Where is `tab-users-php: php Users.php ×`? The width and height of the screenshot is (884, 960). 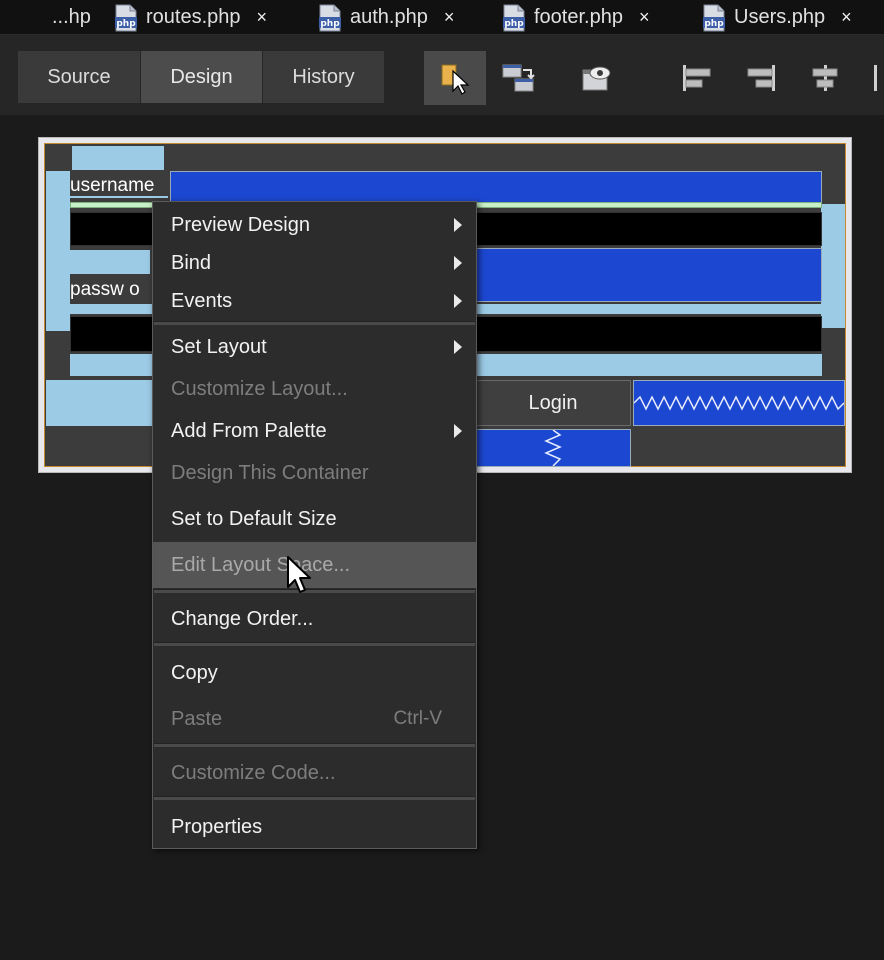
tab-users-php: php Users.php × is located at coordinates (777, 17).